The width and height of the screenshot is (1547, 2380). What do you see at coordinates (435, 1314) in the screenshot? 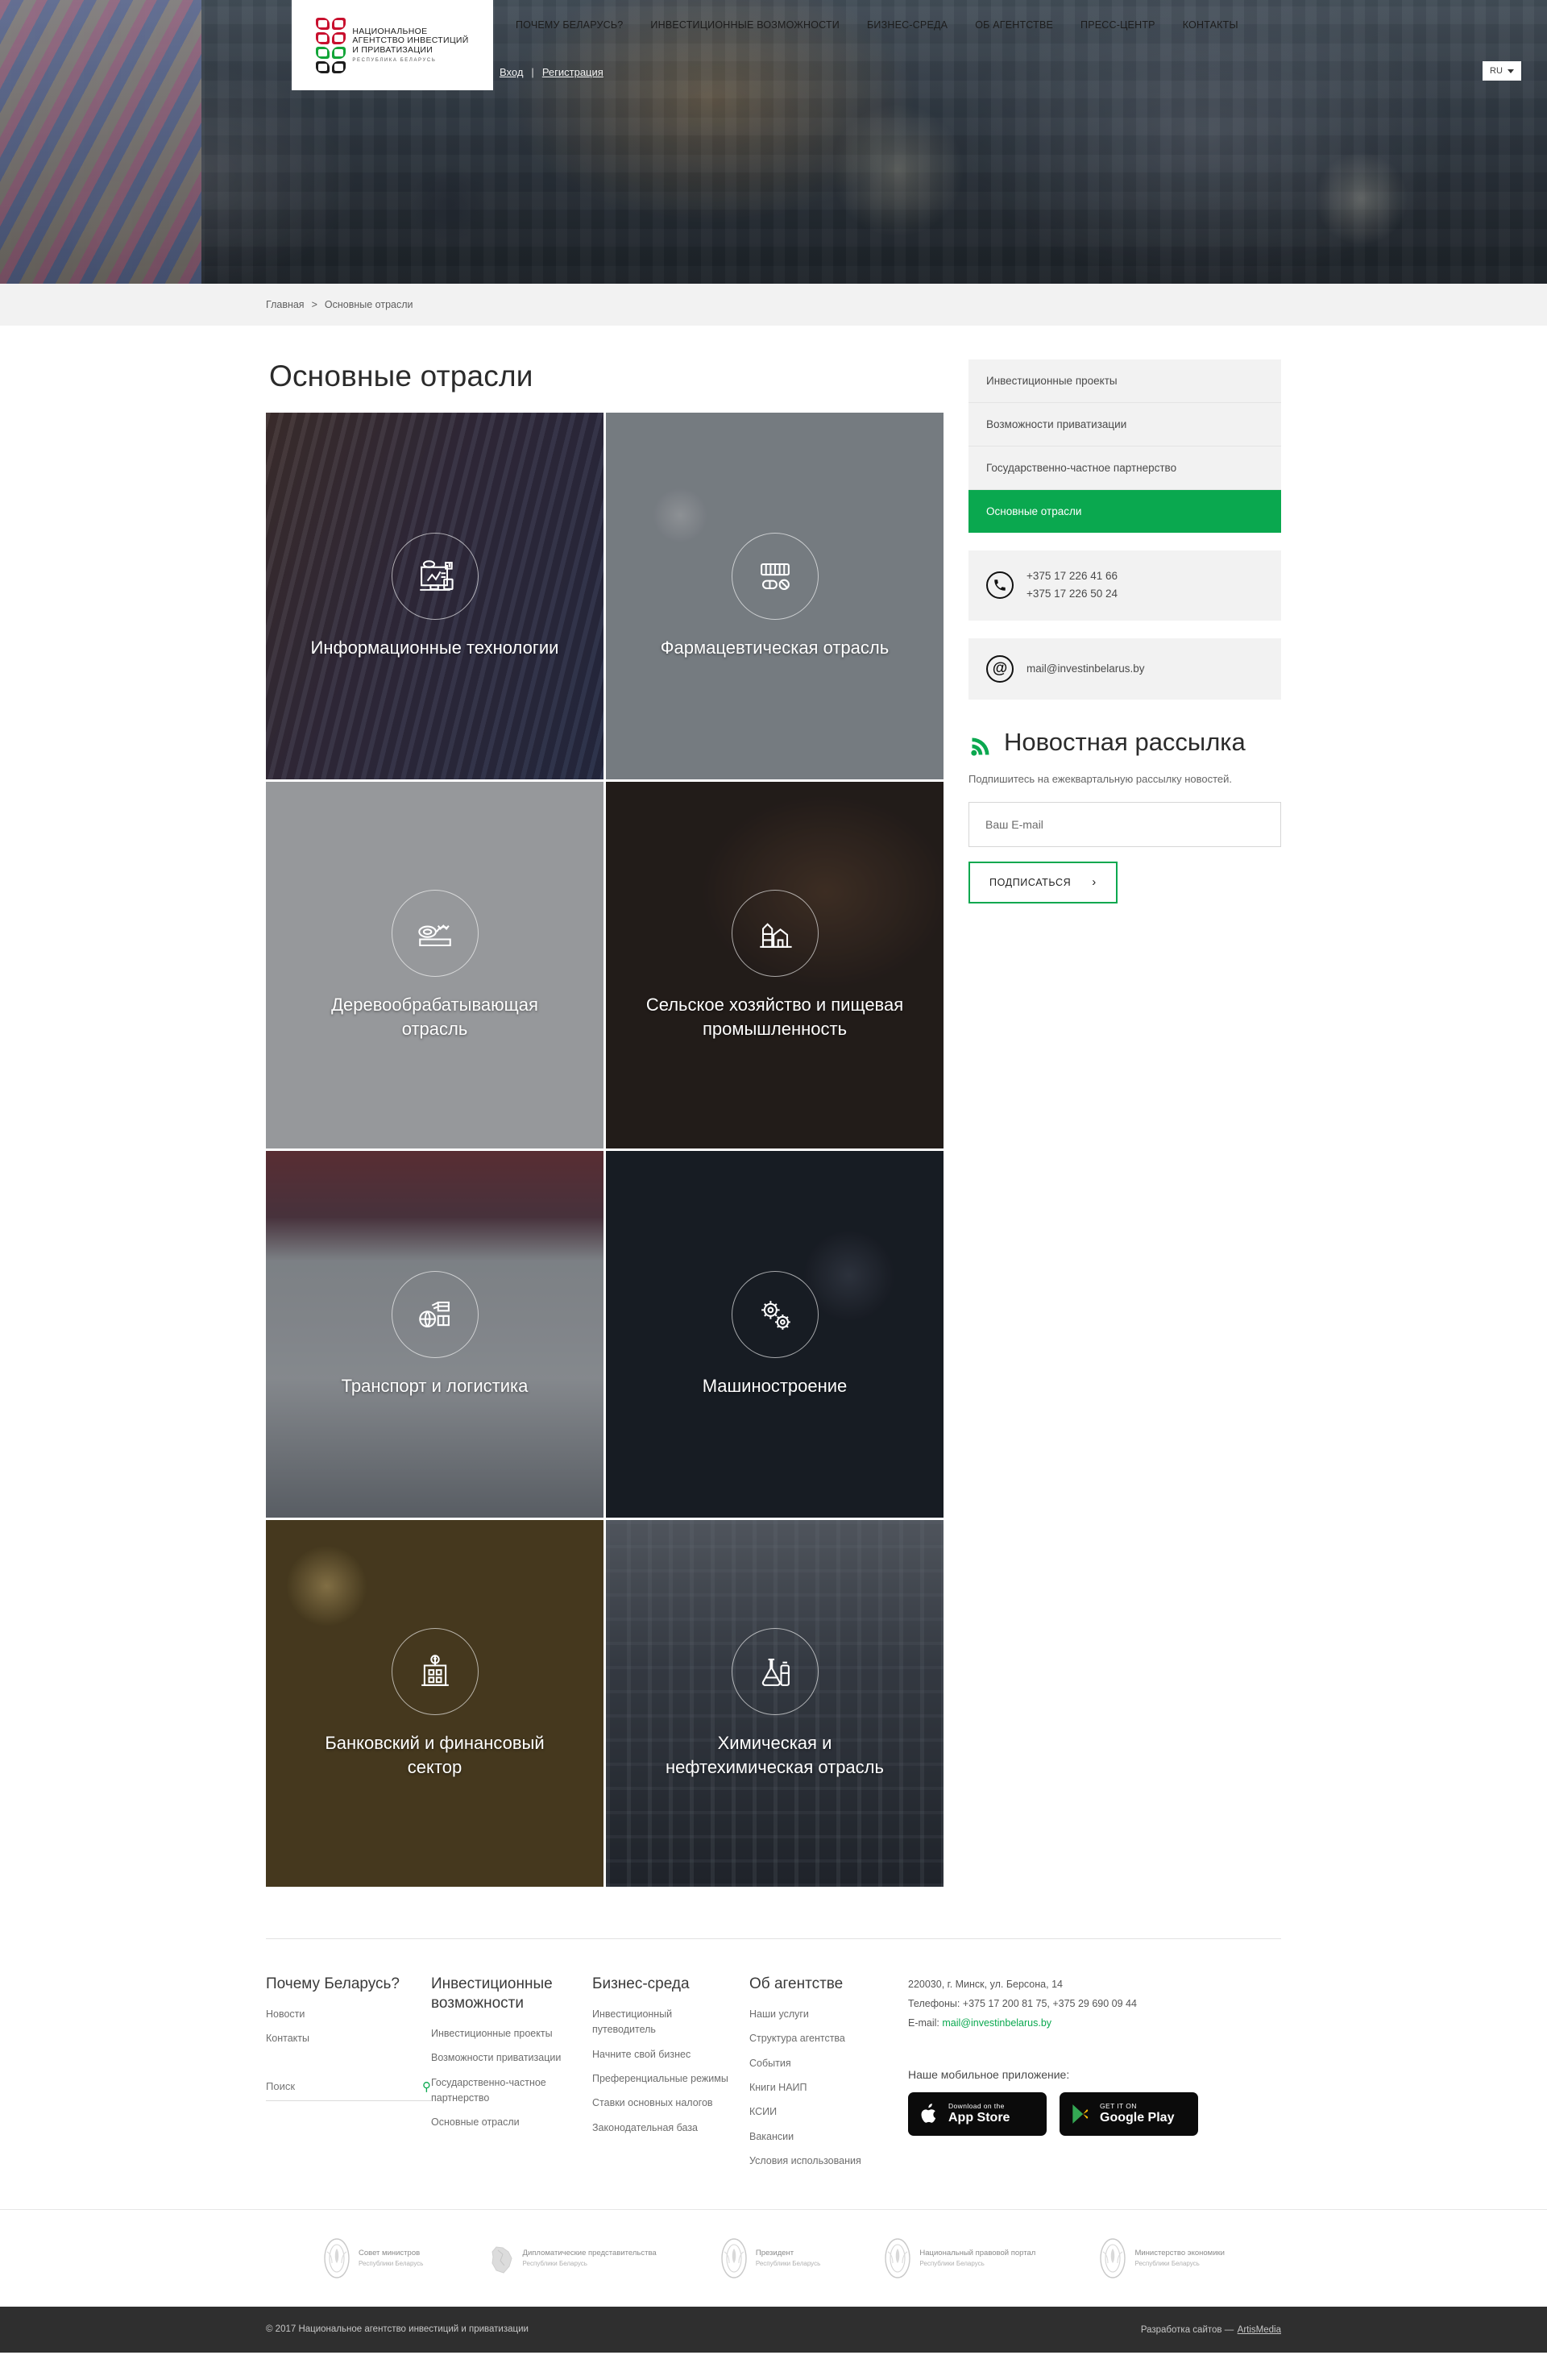
I see `globe-logistics-icon` at bounding box center [435, 1314].